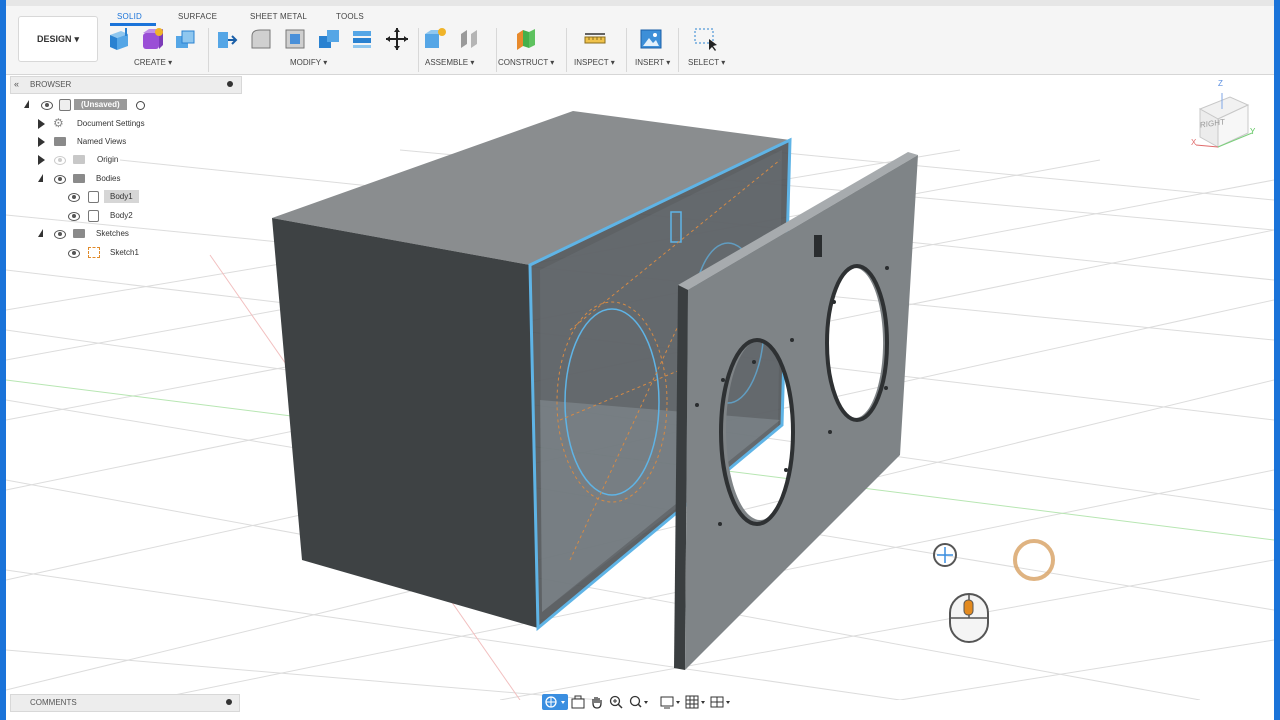 Image resolution: width=1280 pixels, height=720 pixels. What do you see at coordinates (229, 702) in the screenshot?
I see `add-comment-icon` at bounding box center [229, 702].